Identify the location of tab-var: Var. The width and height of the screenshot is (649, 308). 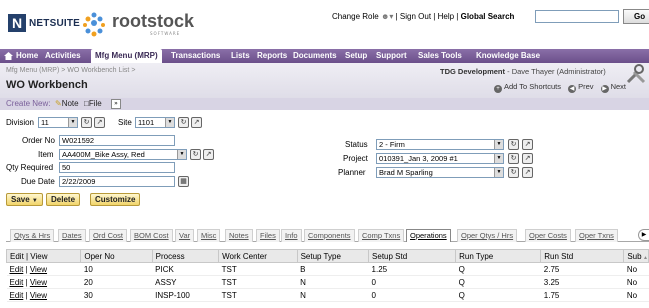
(185, 235).